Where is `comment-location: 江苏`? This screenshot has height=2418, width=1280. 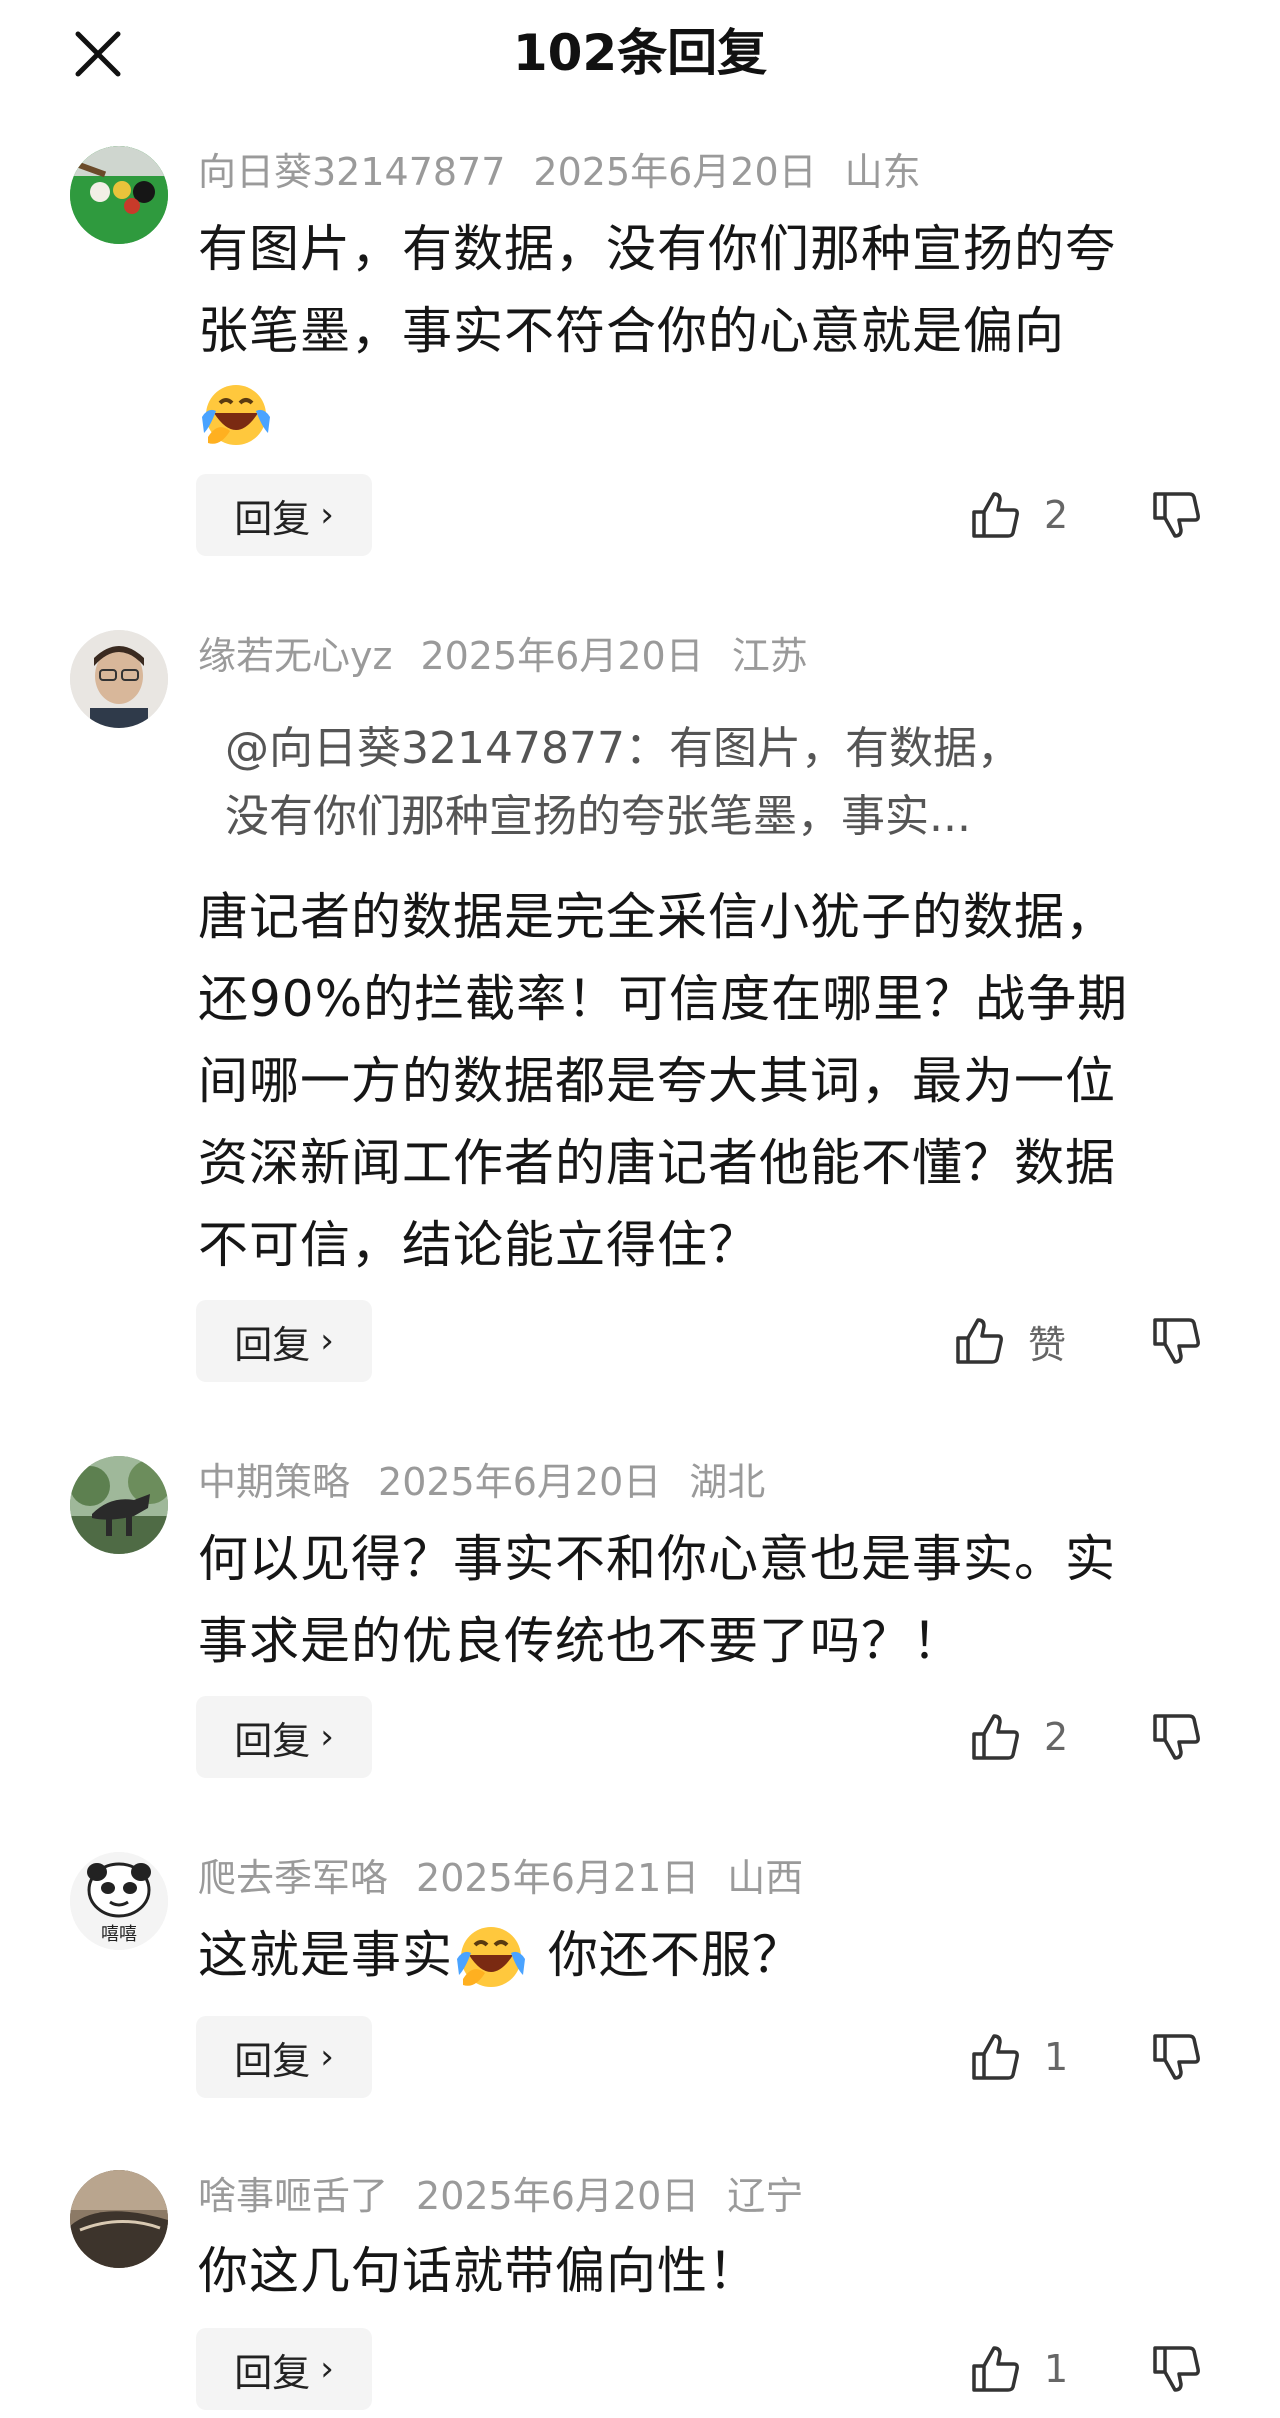 comment-location: 江苏 is located at coordinates (769, 656).